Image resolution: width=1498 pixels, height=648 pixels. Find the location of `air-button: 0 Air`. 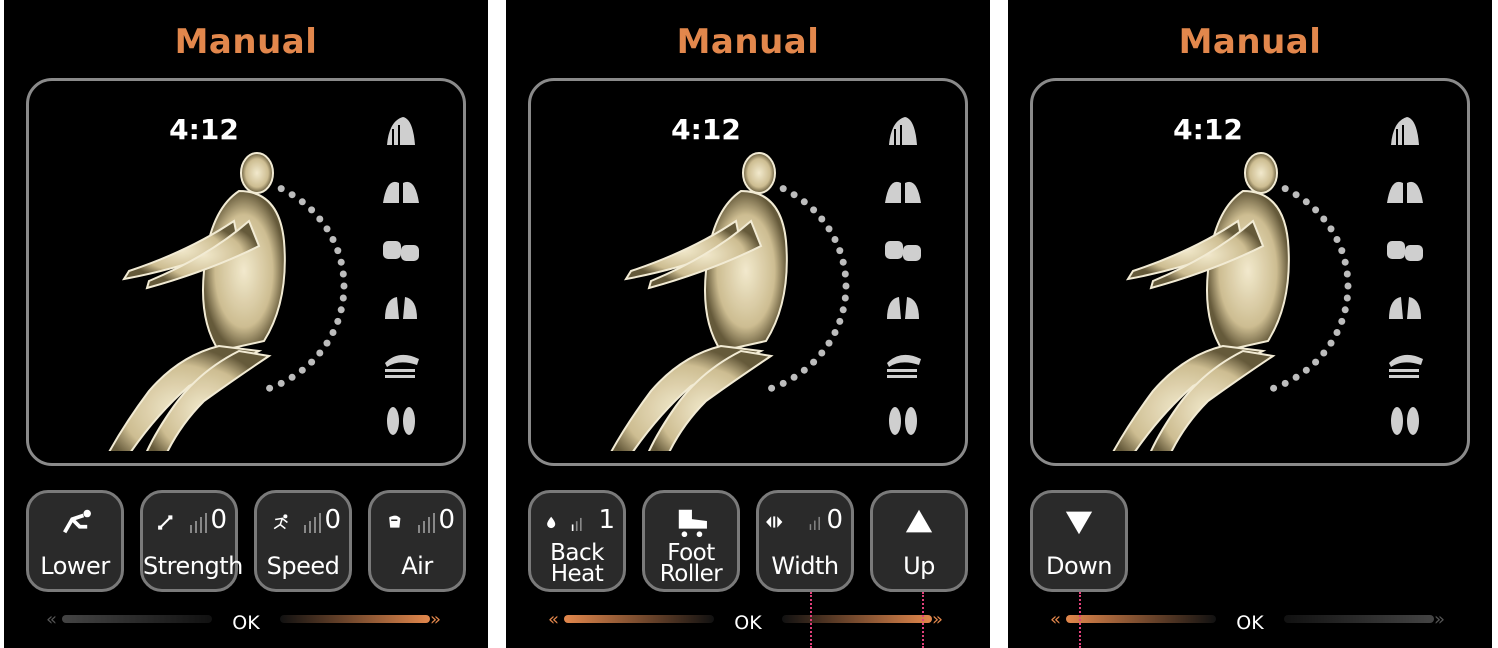

air-button: 0 Air is located at coordinates (417, 541).